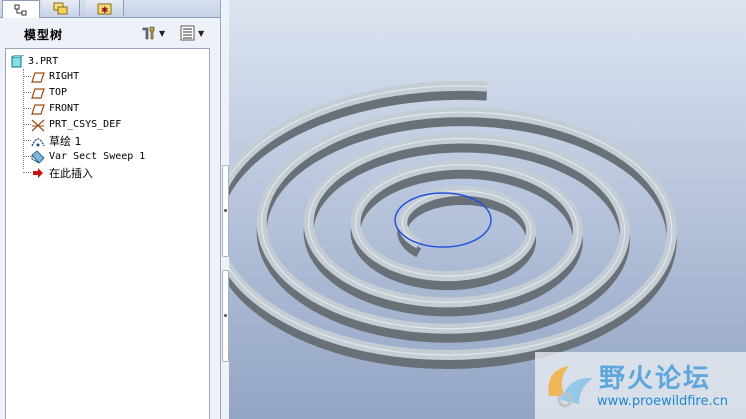  I want to click on layers-icon, so click(60, 8).